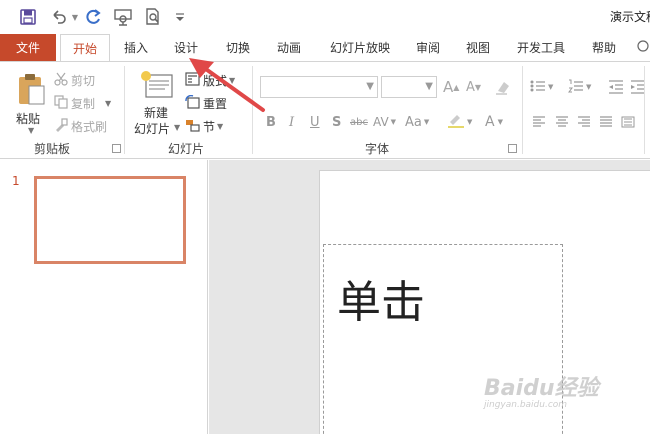 The width and height of the screenshot is (650, 434). What do you see at coordinates (136, 48) in the screenshot?
I see `tab-insert: 插入` at bounding box center [136, 48].